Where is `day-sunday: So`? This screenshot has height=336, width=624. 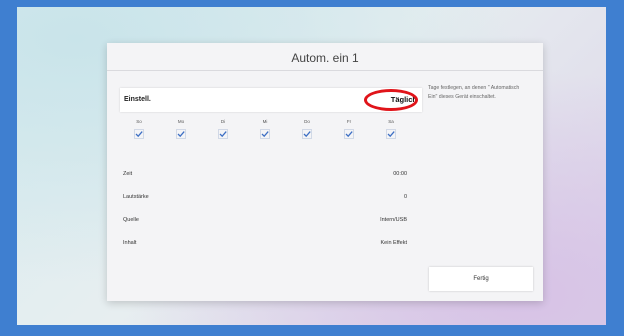
day-sunday: So is located at coordinates (139, 131).